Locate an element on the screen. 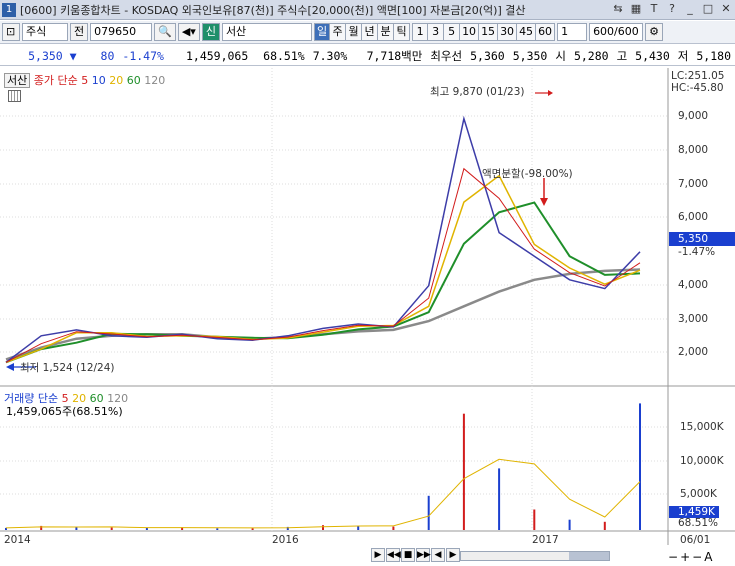 The image size is (735, 566). minute-3: 3 is located at coordinates (436, 32).